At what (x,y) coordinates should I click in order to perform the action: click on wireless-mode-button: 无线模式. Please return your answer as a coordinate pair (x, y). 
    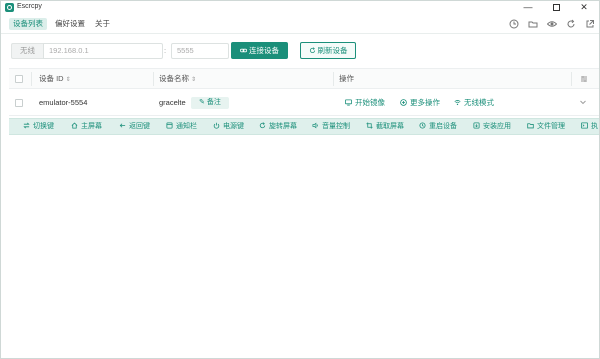
    Looking at the image, I should click on (474, 103).